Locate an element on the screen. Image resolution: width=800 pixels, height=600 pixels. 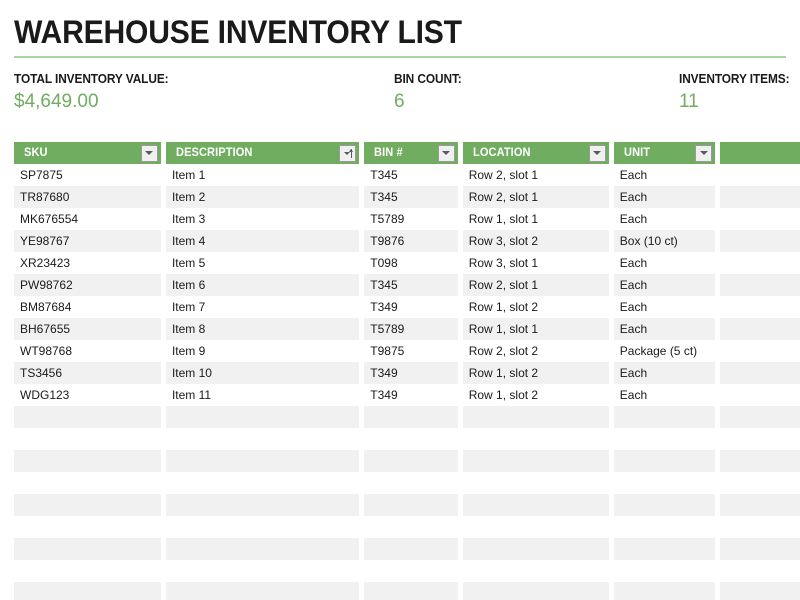
table-row: PW98762 Item 6 T345 Row 2, slot 1 Each is located at coordinates (407, 285).